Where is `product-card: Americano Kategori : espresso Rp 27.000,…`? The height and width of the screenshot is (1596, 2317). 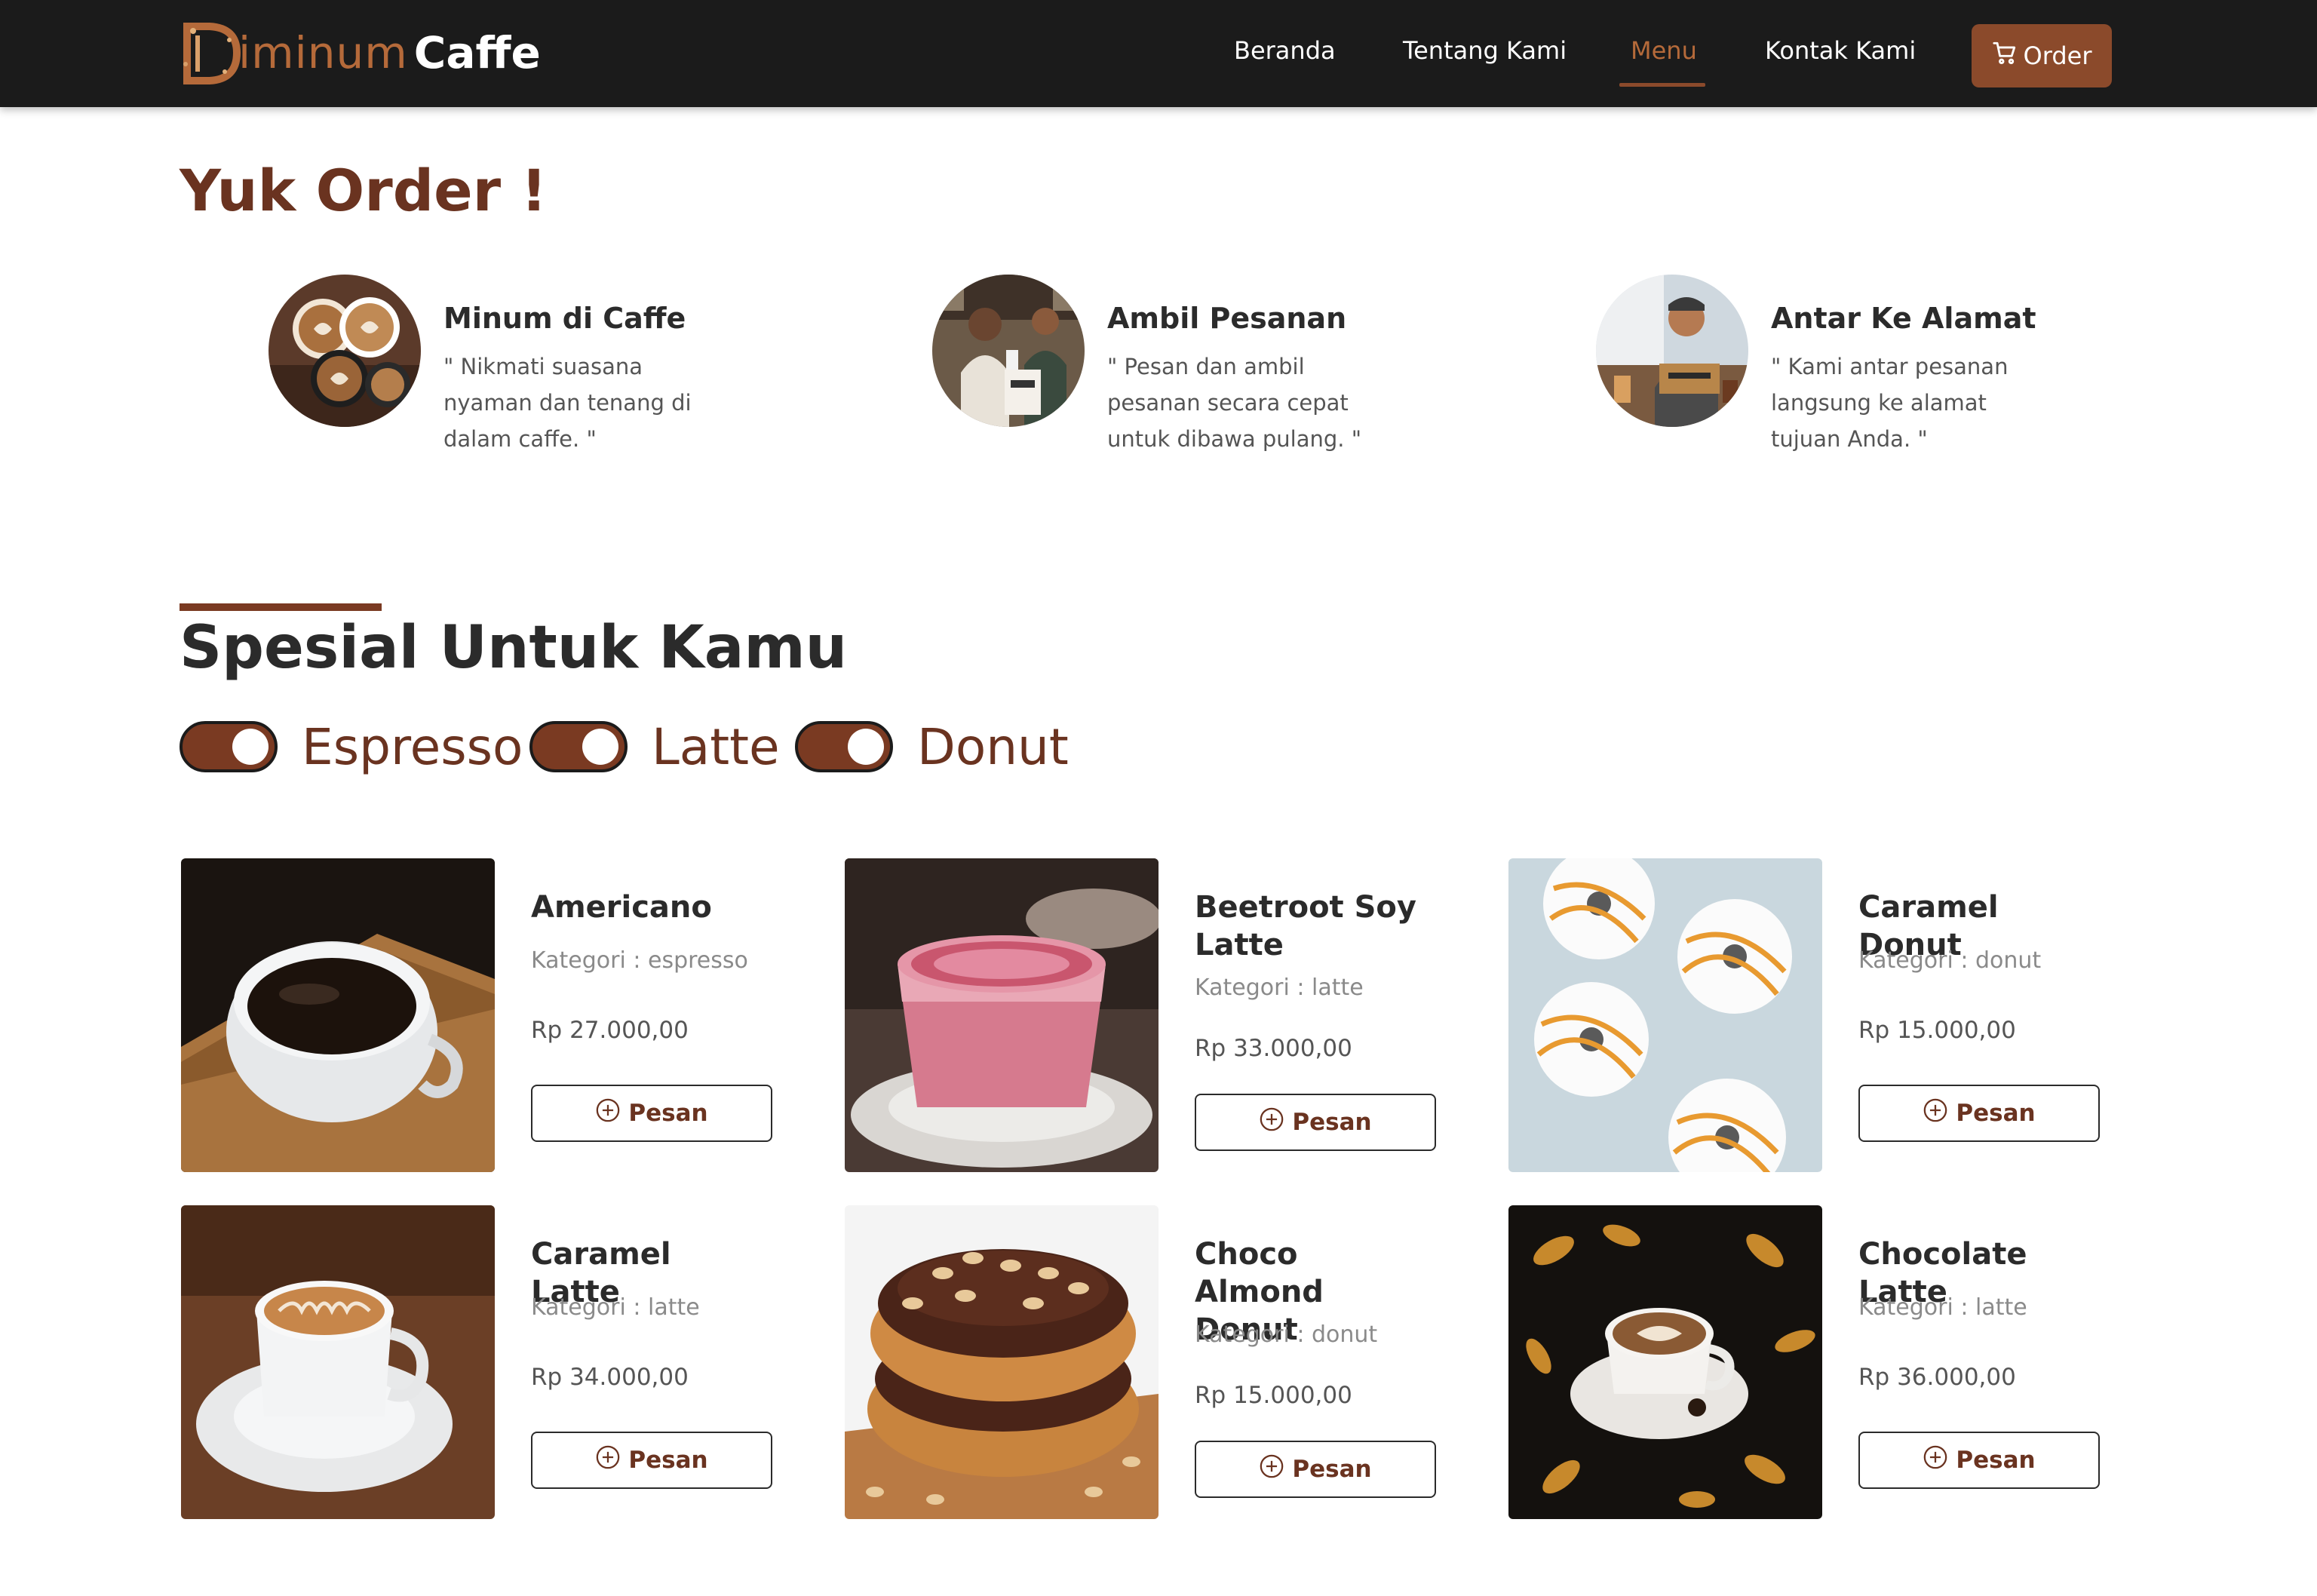 product-card: Americano Kategori : espresso Rp 27.000,… is located at coordinates (498, 1015).